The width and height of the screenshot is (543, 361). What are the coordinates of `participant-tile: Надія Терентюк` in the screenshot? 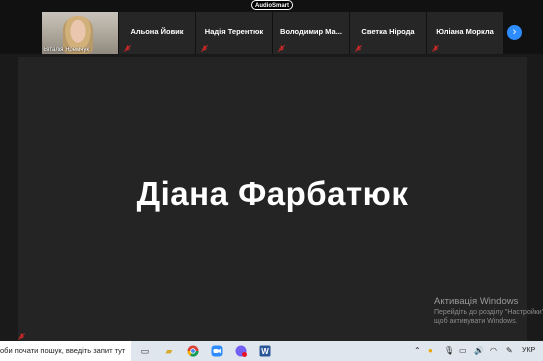 It's located at (234, 33).